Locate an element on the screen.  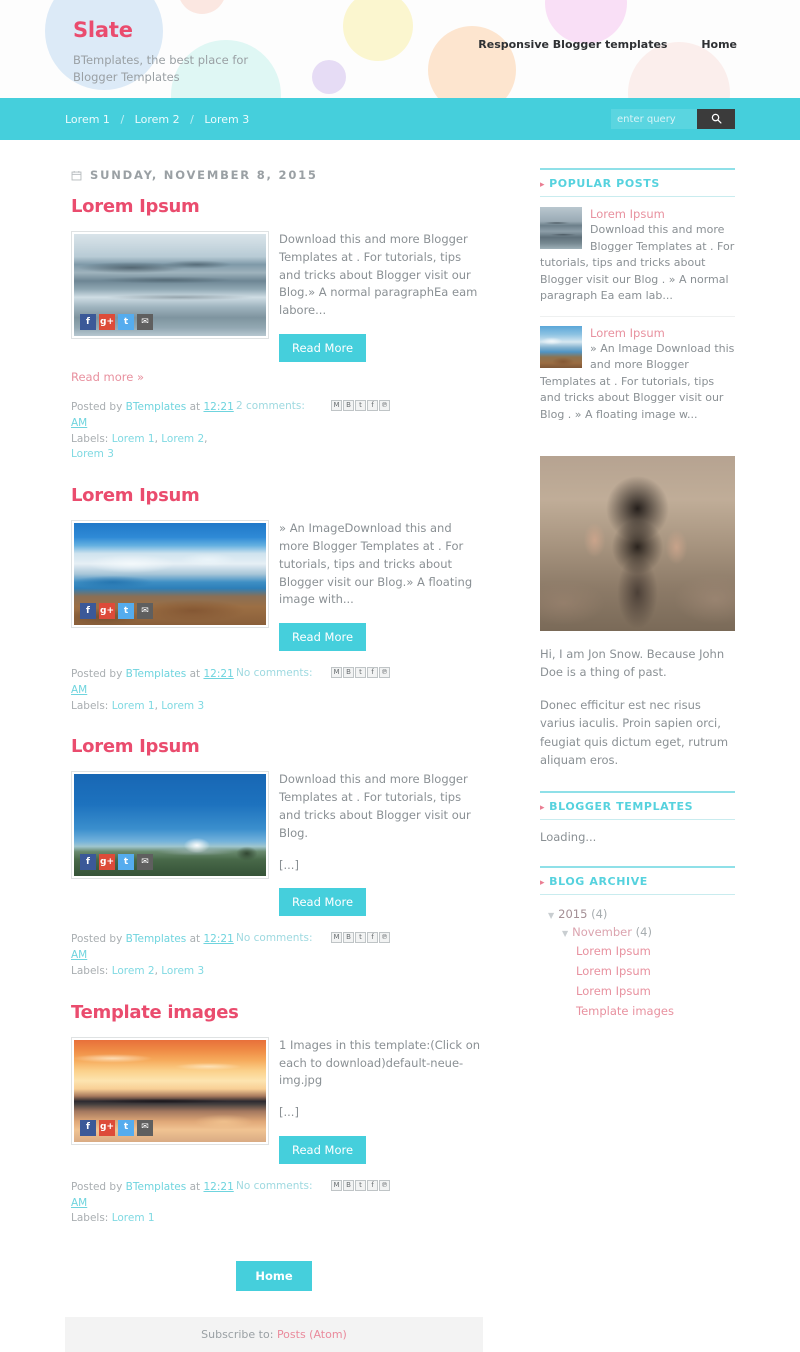
breadcrumb-item-lorem-2: Lorem 2 is located at coordinates (157, 119).